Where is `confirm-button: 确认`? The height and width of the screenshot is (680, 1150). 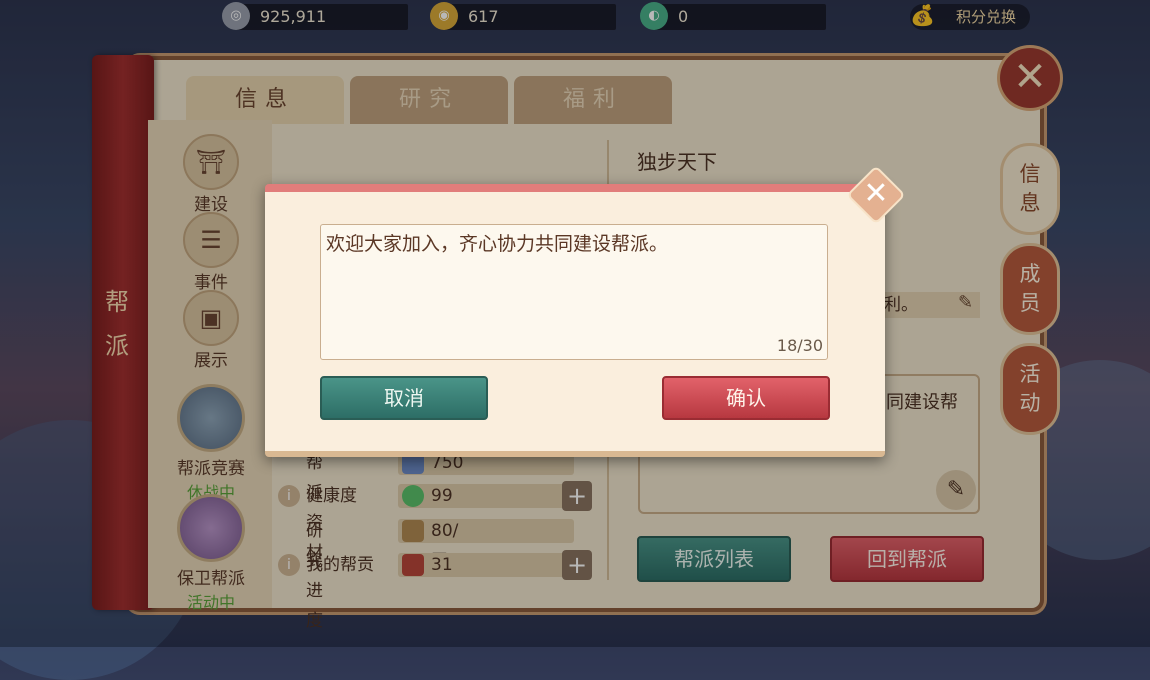 confirm-button: 确认 is located at coordinates (746, 398).